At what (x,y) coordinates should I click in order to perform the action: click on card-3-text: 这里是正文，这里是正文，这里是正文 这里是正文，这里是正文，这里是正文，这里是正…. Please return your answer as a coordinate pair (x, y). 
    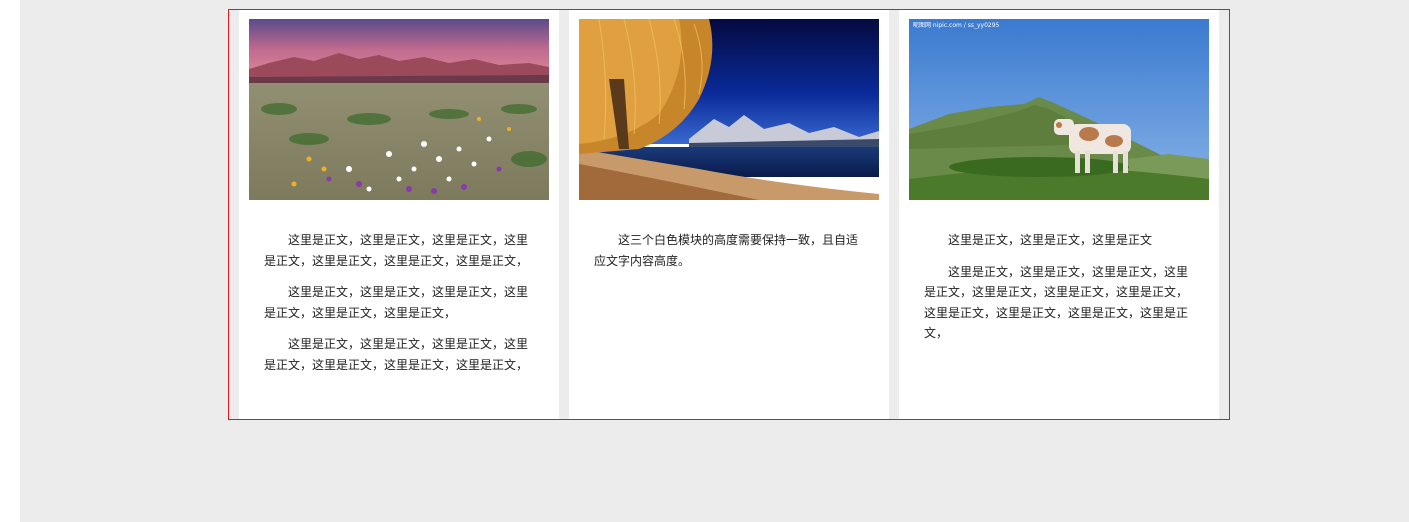
    Looking at the image, I should click on (1059, 292).